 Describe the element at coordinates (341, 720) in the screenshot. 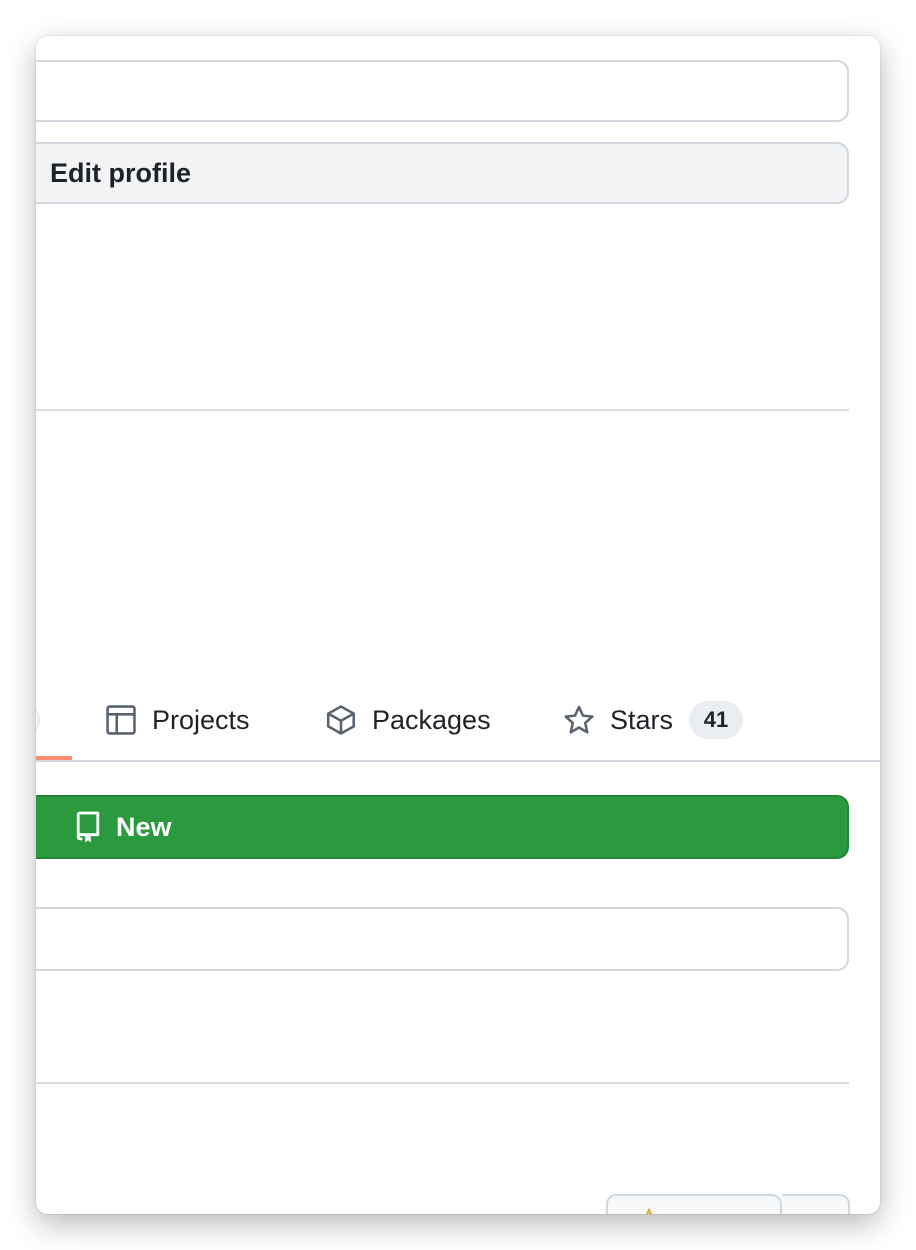

I see `package-icon` at that location.